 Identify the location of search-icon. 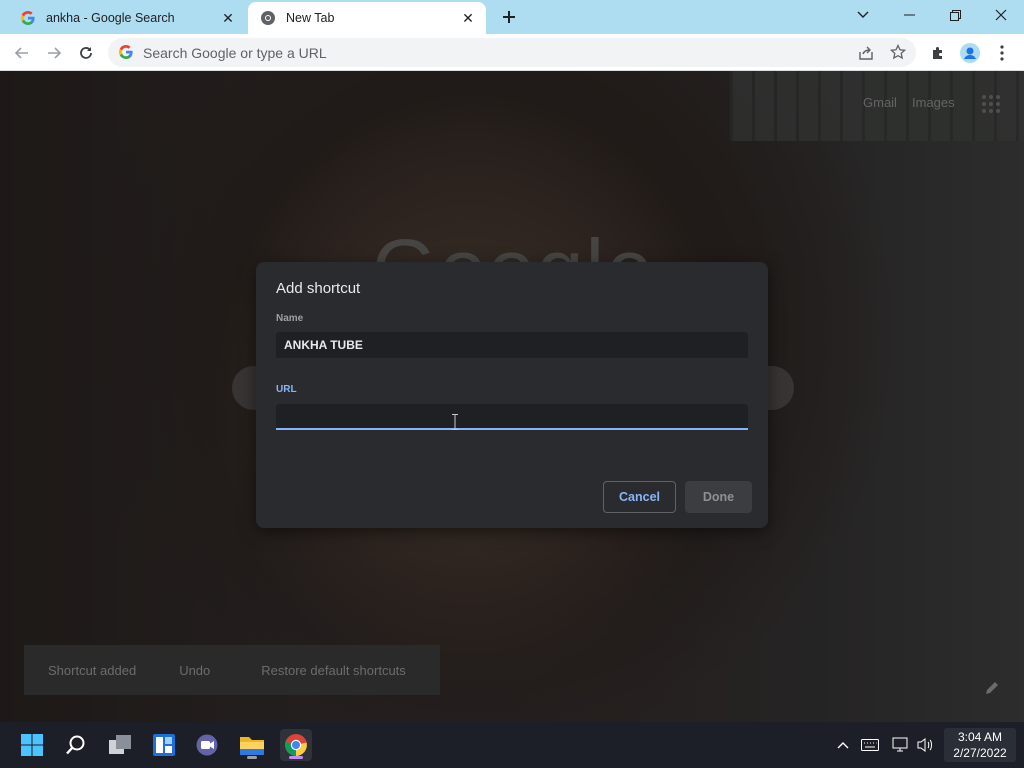
(76, 745).